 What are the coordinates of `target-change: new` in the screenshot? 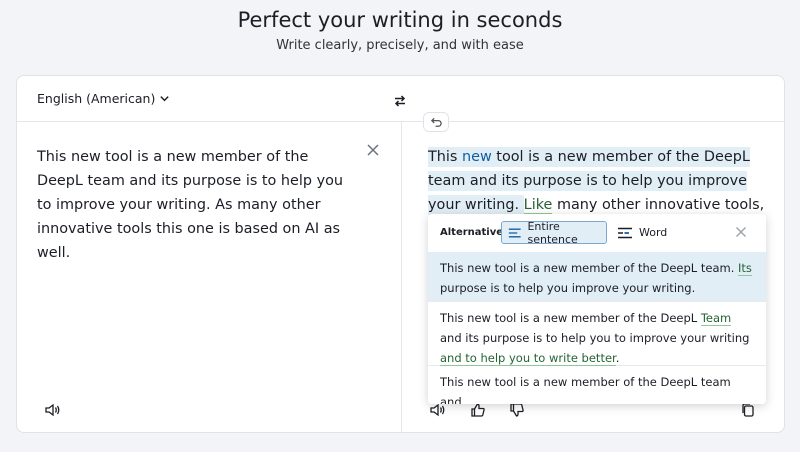 It's located at (477, 157).